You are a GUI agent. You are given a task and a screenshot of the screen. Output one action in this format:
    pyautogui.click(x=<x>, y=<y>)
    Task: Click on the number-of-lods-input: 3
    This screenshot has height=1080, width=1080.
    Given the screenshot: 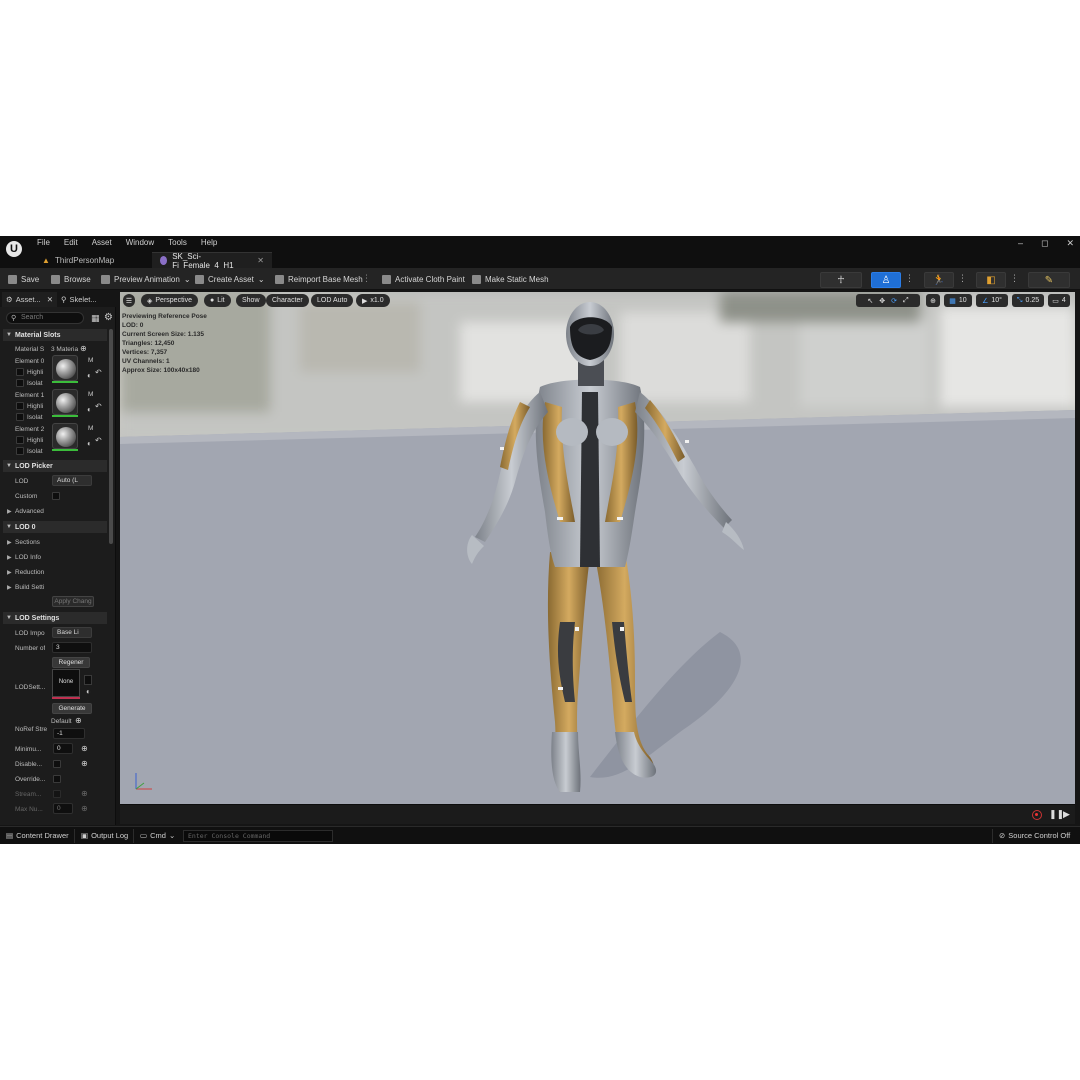 What is the action you would take?
    pyautogui.click(x=72, y=647)
    